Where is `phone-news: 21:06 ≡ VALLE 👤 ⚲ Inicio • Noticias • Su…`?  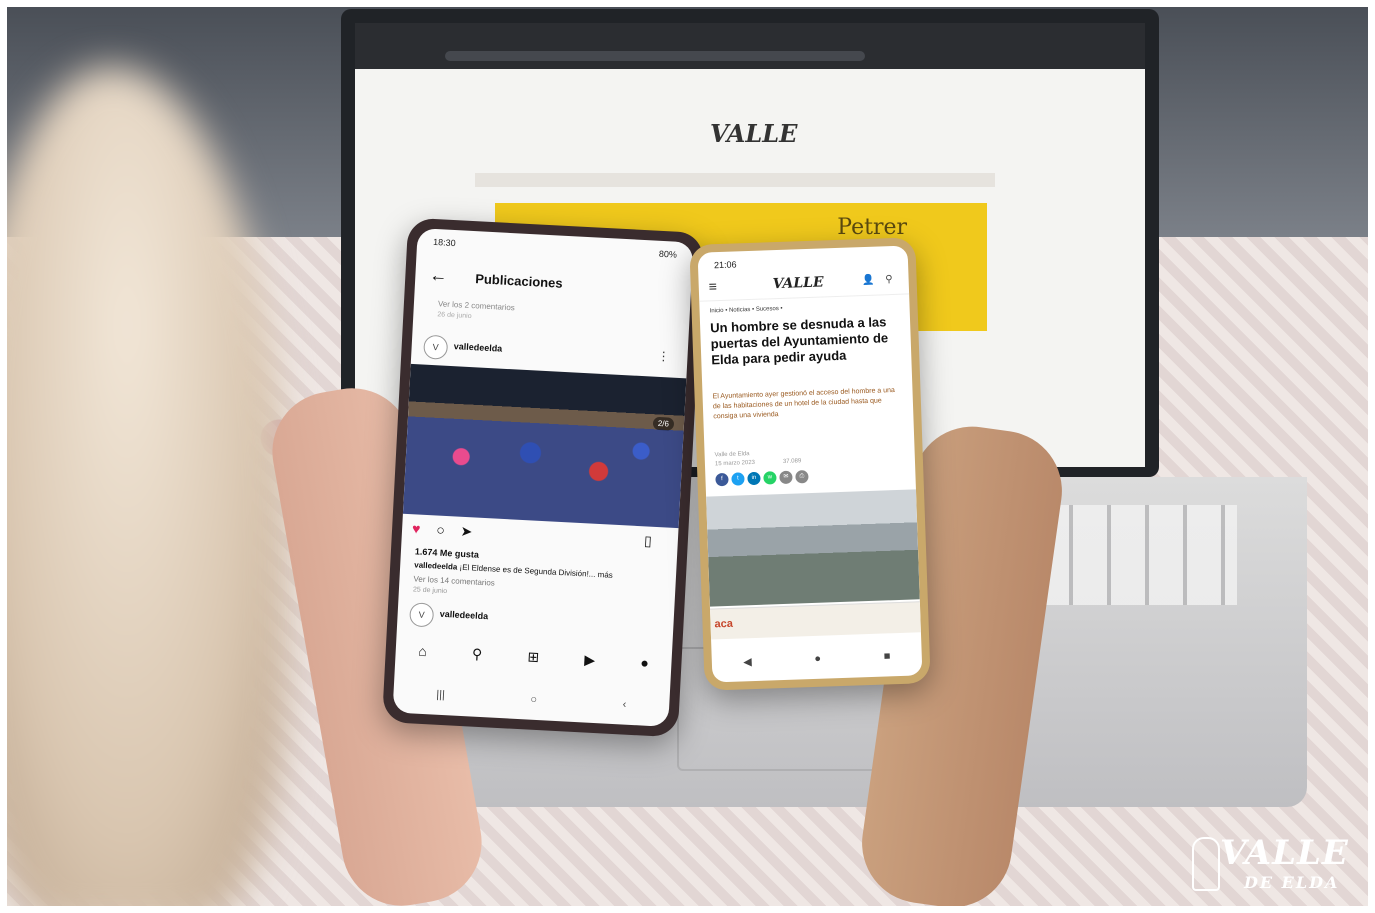 phone-news: 21:06 ≡ VALLE 👤 ⚲ Inicio • Noticias • Su… is located at coordinates (810, 464).